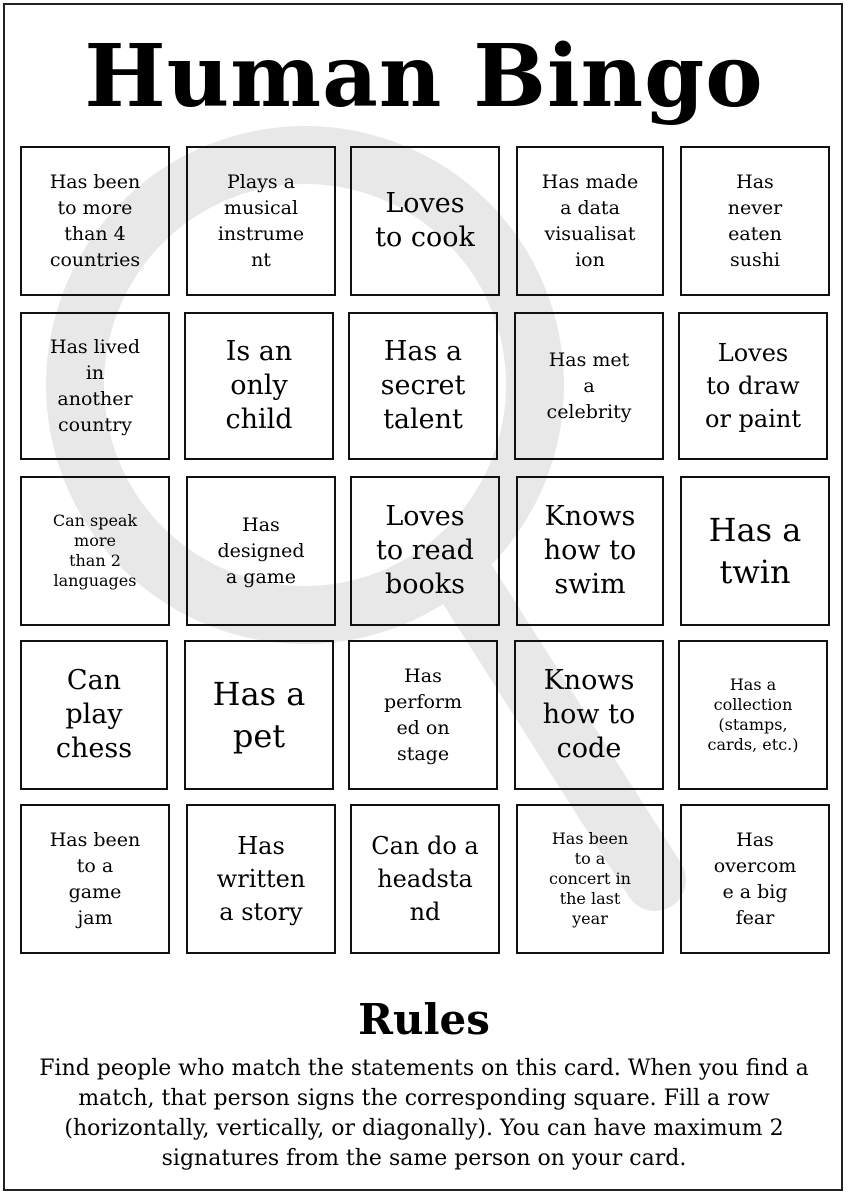 The width and height of the screenshot is (848, 1196). I want to click on rules-heading: Rules, so click(424, 1019).